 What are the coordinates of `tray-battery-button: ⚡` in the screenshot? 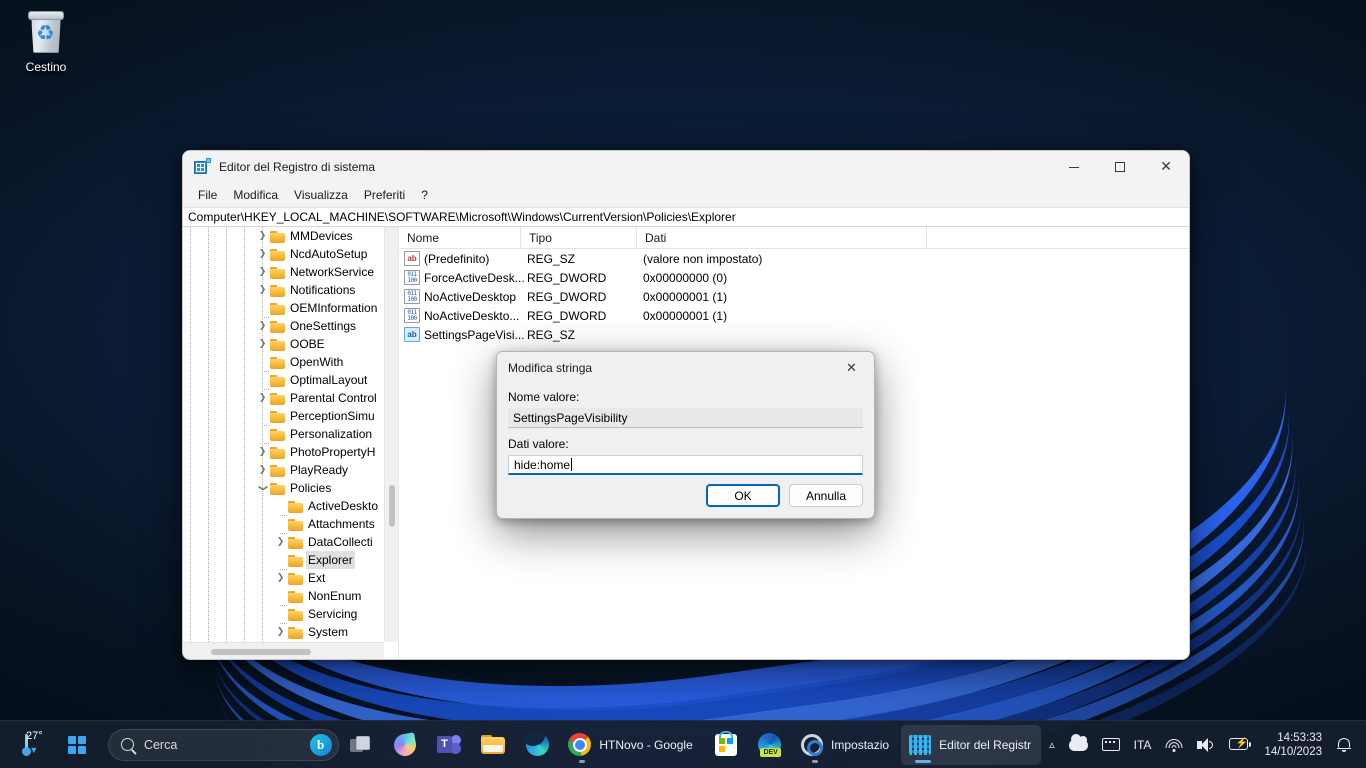 It's located at (1240, 745).